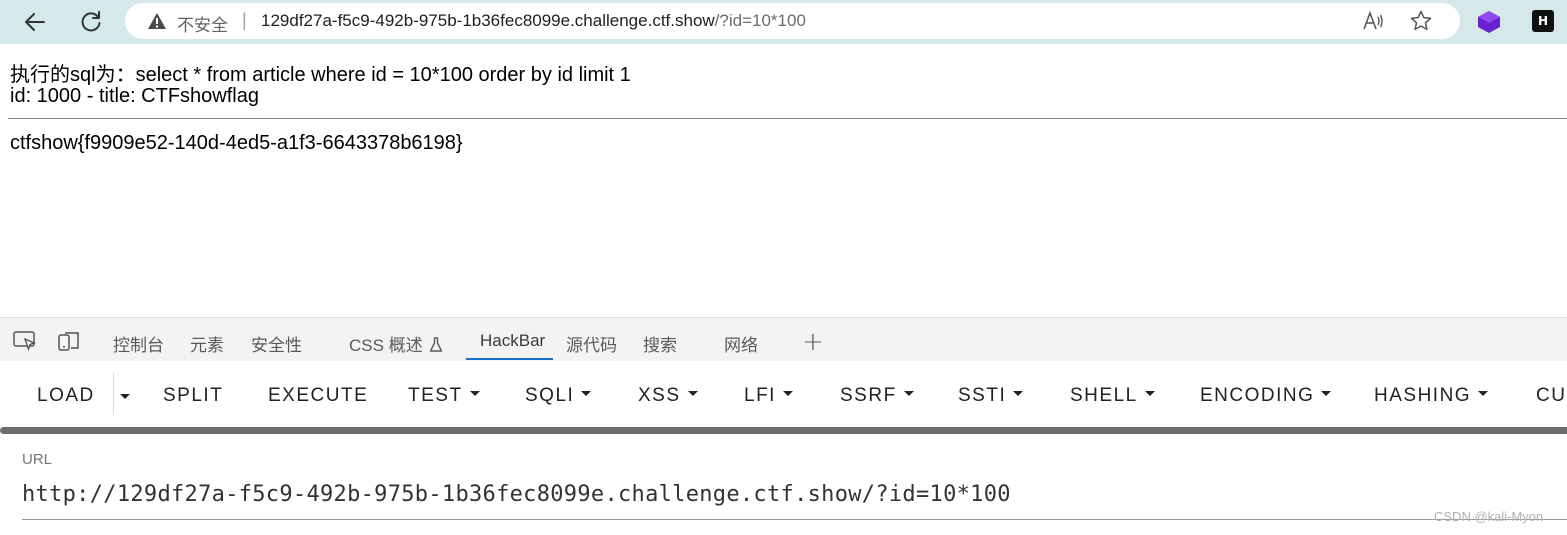  I want to click on tab-network: 网络, so click(741, 343).